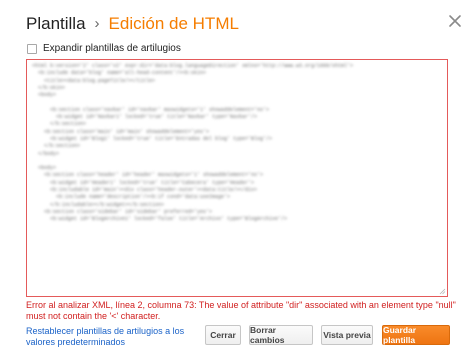 Image resolution: width=474 pixels, height=362 pixels. I want to click on breadcrumb-root: Plantilla, so click(56, 24).